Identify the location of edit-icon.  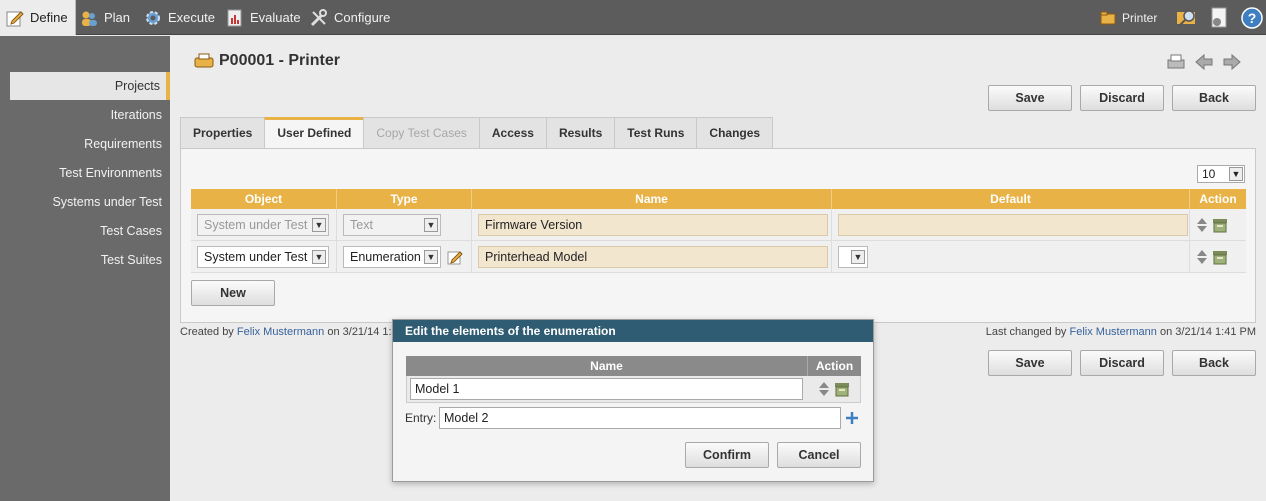
(455, 257).